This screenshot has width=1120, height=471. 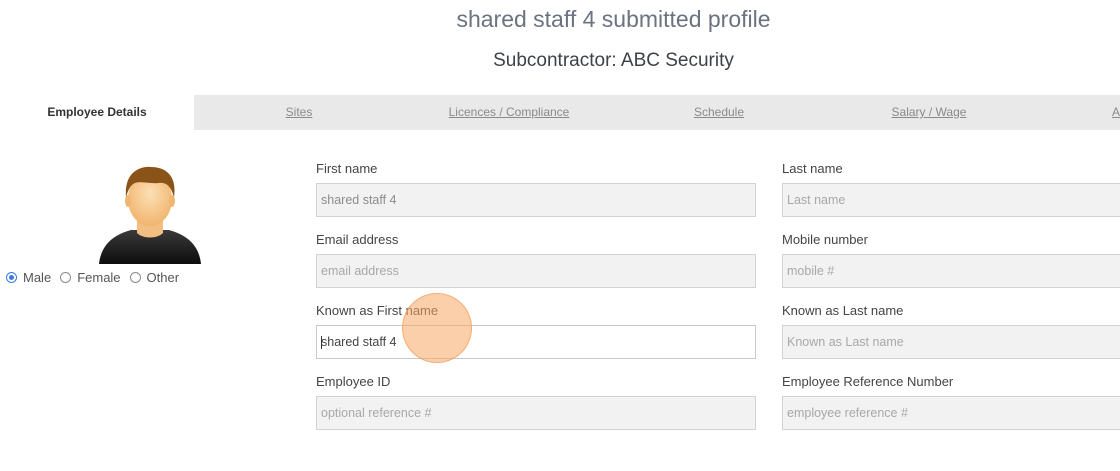 I want to click on employee-id-input: optional reference #, so click(x=536, y=413).